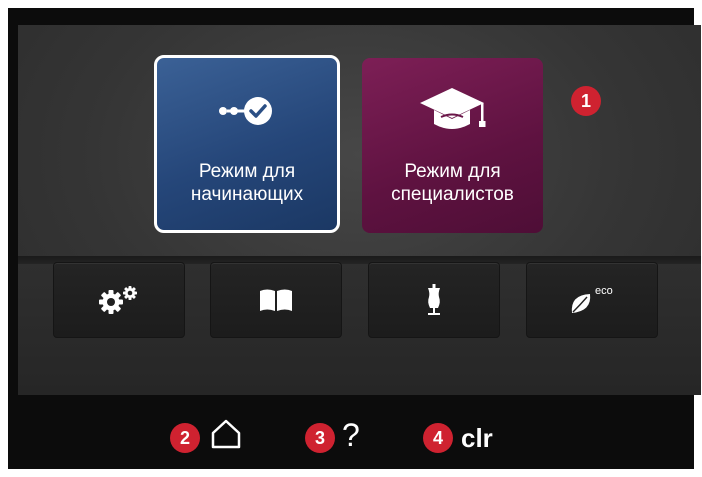  I want to click on home-button, so click(226, 436).